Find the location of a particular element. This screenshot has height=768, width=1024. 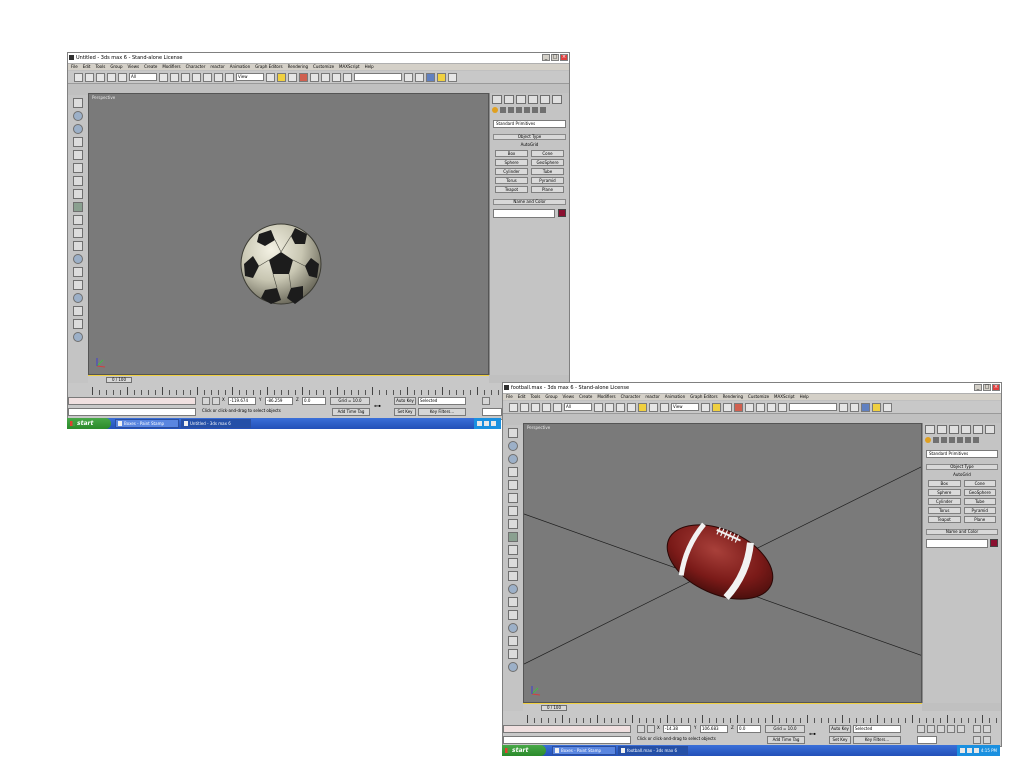

menu-views: Views is located at coordinates (134, 67).